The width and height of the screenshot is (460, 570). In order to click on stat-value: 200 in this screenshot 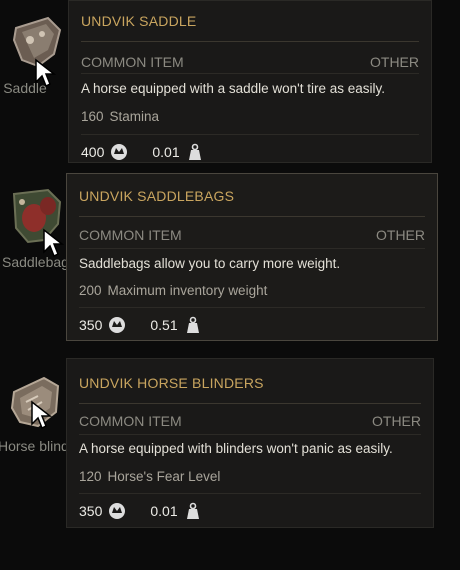, I will do `click(90, 290)`.